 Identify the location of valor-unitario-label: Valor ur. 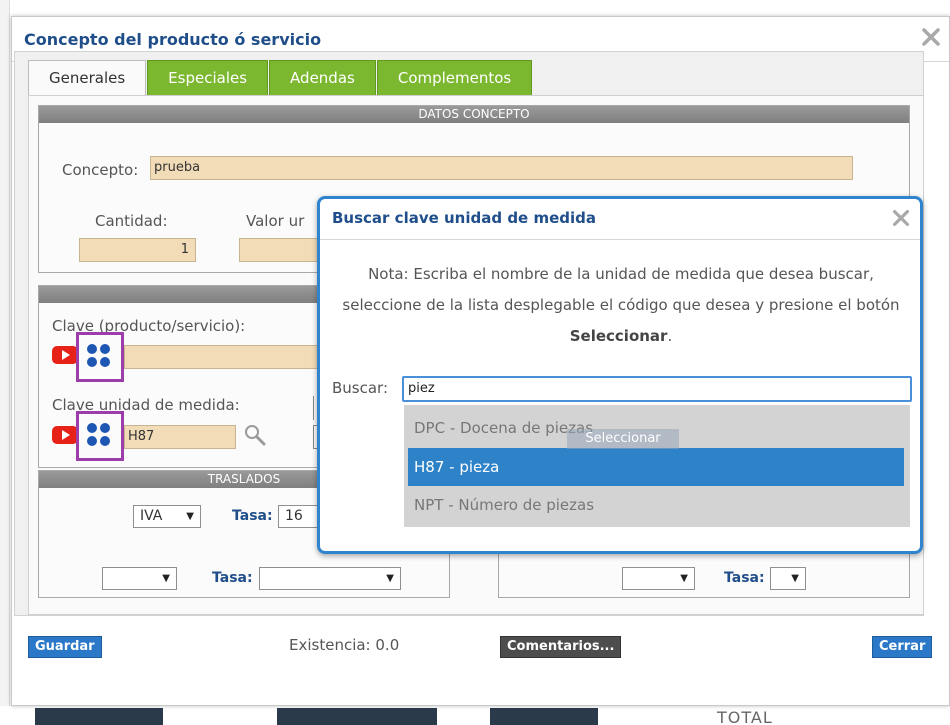
(275, 221).